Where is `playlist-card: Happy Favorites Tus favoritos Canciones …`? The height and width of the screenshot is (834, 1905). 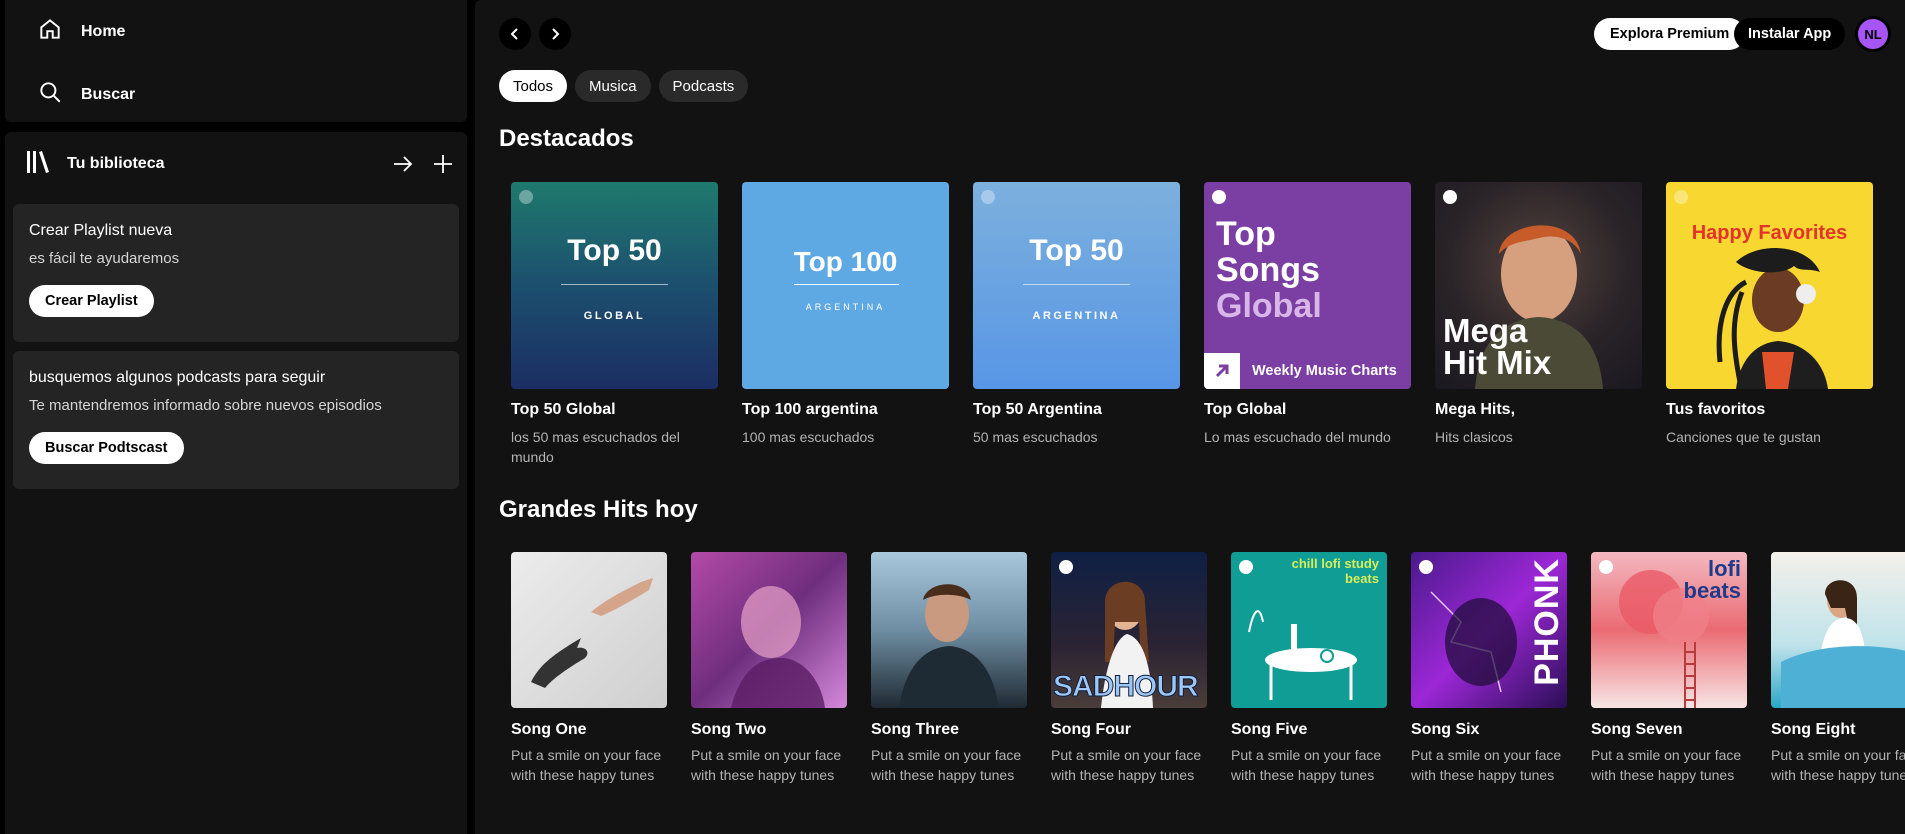 playlist-card: Happy Favorites Tus favoritos Canciones … is located at coordinates (1769, 324).